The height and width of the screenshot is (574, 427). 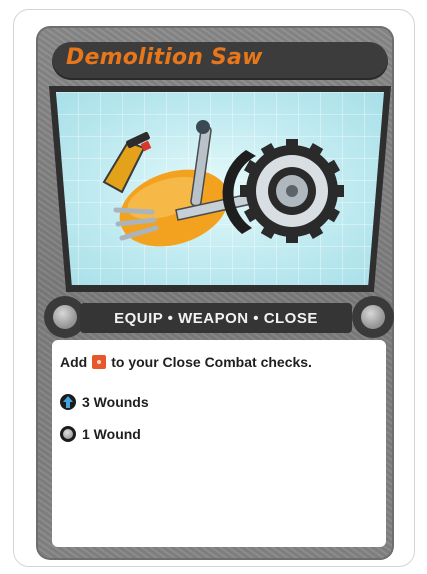 What do you see at coordinates (211, 362) in the screenshot?
I see `rule-suffix: to your Close Combat checks.` at bounding box center [211, 362].